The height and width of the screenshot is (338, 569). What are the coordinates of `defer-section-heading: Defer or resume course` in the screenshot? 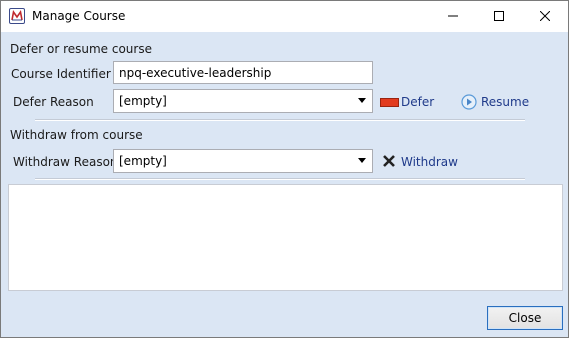 It's located at (81, 49).